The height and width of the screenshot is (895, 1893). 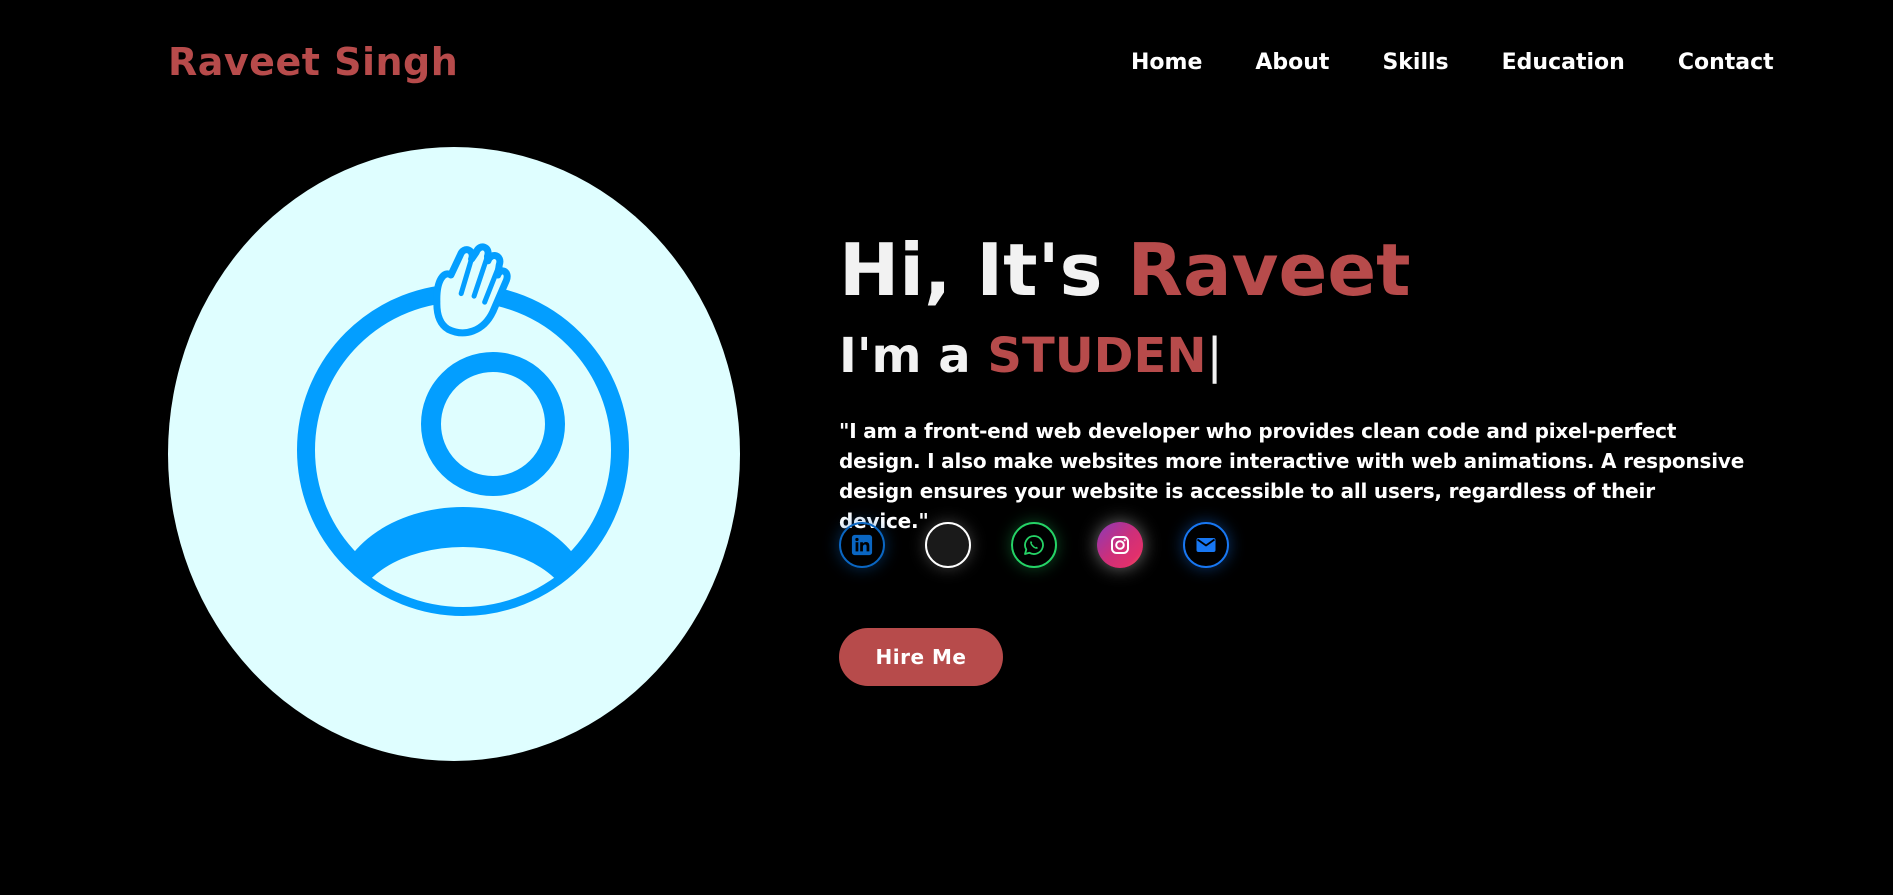 What do you see at coordinates (1292, 62) in the screenshot?
I see `nav-about: About` at bounding box center [1292, 62].